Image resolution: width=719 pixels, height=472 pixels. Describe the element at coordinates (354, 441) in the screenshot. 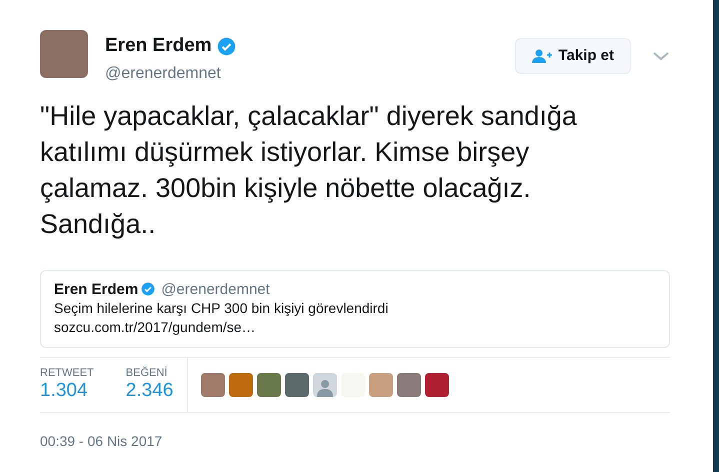

I see `tweet-timestamp: 00:39 - 06 Nis 2017` at that location.